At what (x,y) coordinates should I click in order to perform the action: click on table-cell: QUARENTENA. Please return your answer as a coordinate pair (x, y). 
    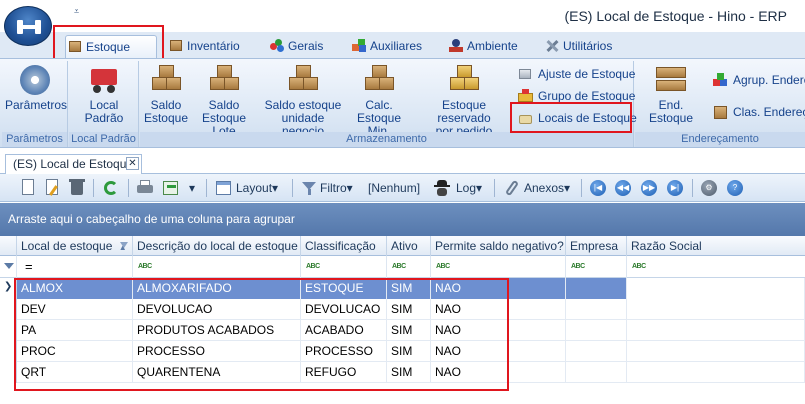
    Looking at the image, I should click on (217, 372).